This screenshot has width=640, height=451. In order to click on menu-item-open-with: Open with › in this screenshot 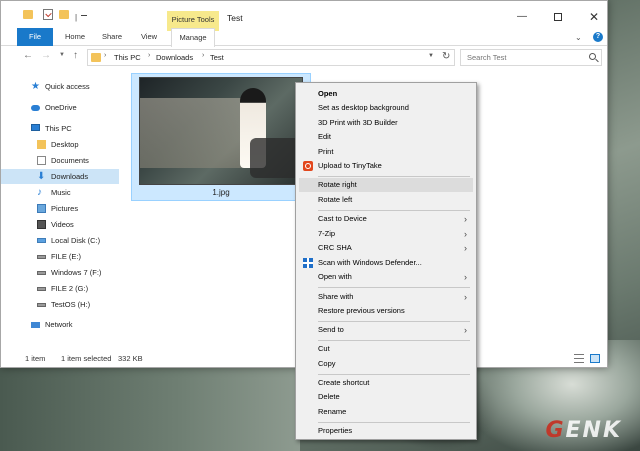, I will do `click(386, 277)`.